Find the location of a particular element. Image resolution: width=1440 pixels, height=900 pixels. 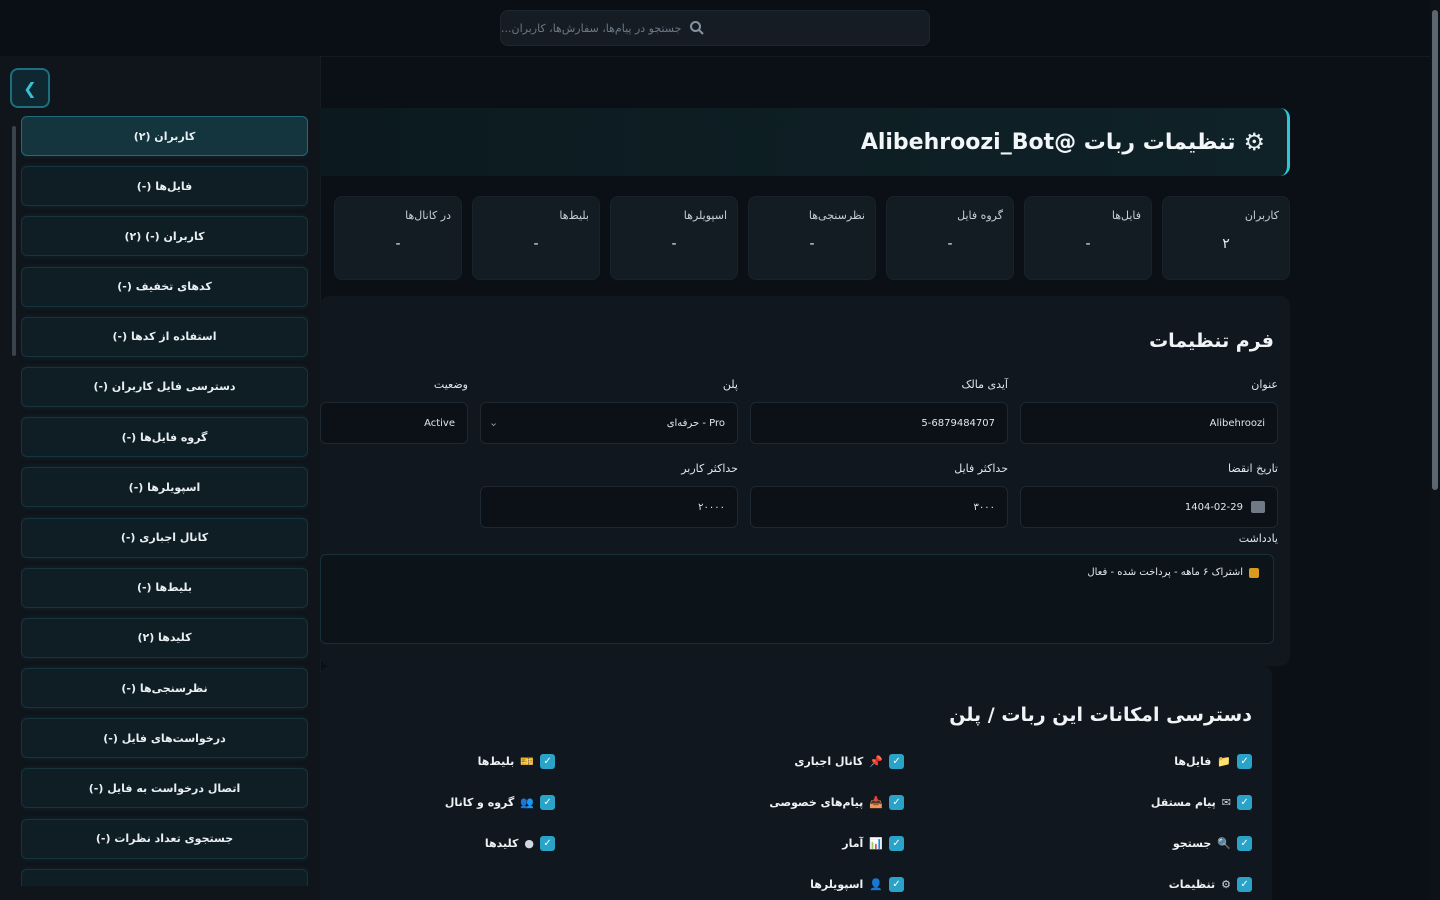

notes-text: اشتراک ۶ ماهه - پرداخت شده - فعال is located at coordinates (1165, 572).